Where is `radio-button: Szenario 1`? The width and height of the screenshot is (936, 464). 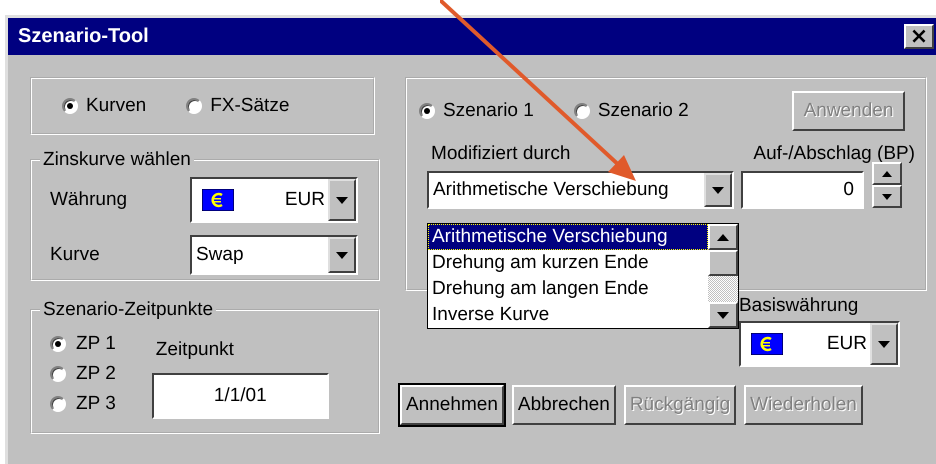
radio-button: Szenario 1 is located at coordinates (476, 111).